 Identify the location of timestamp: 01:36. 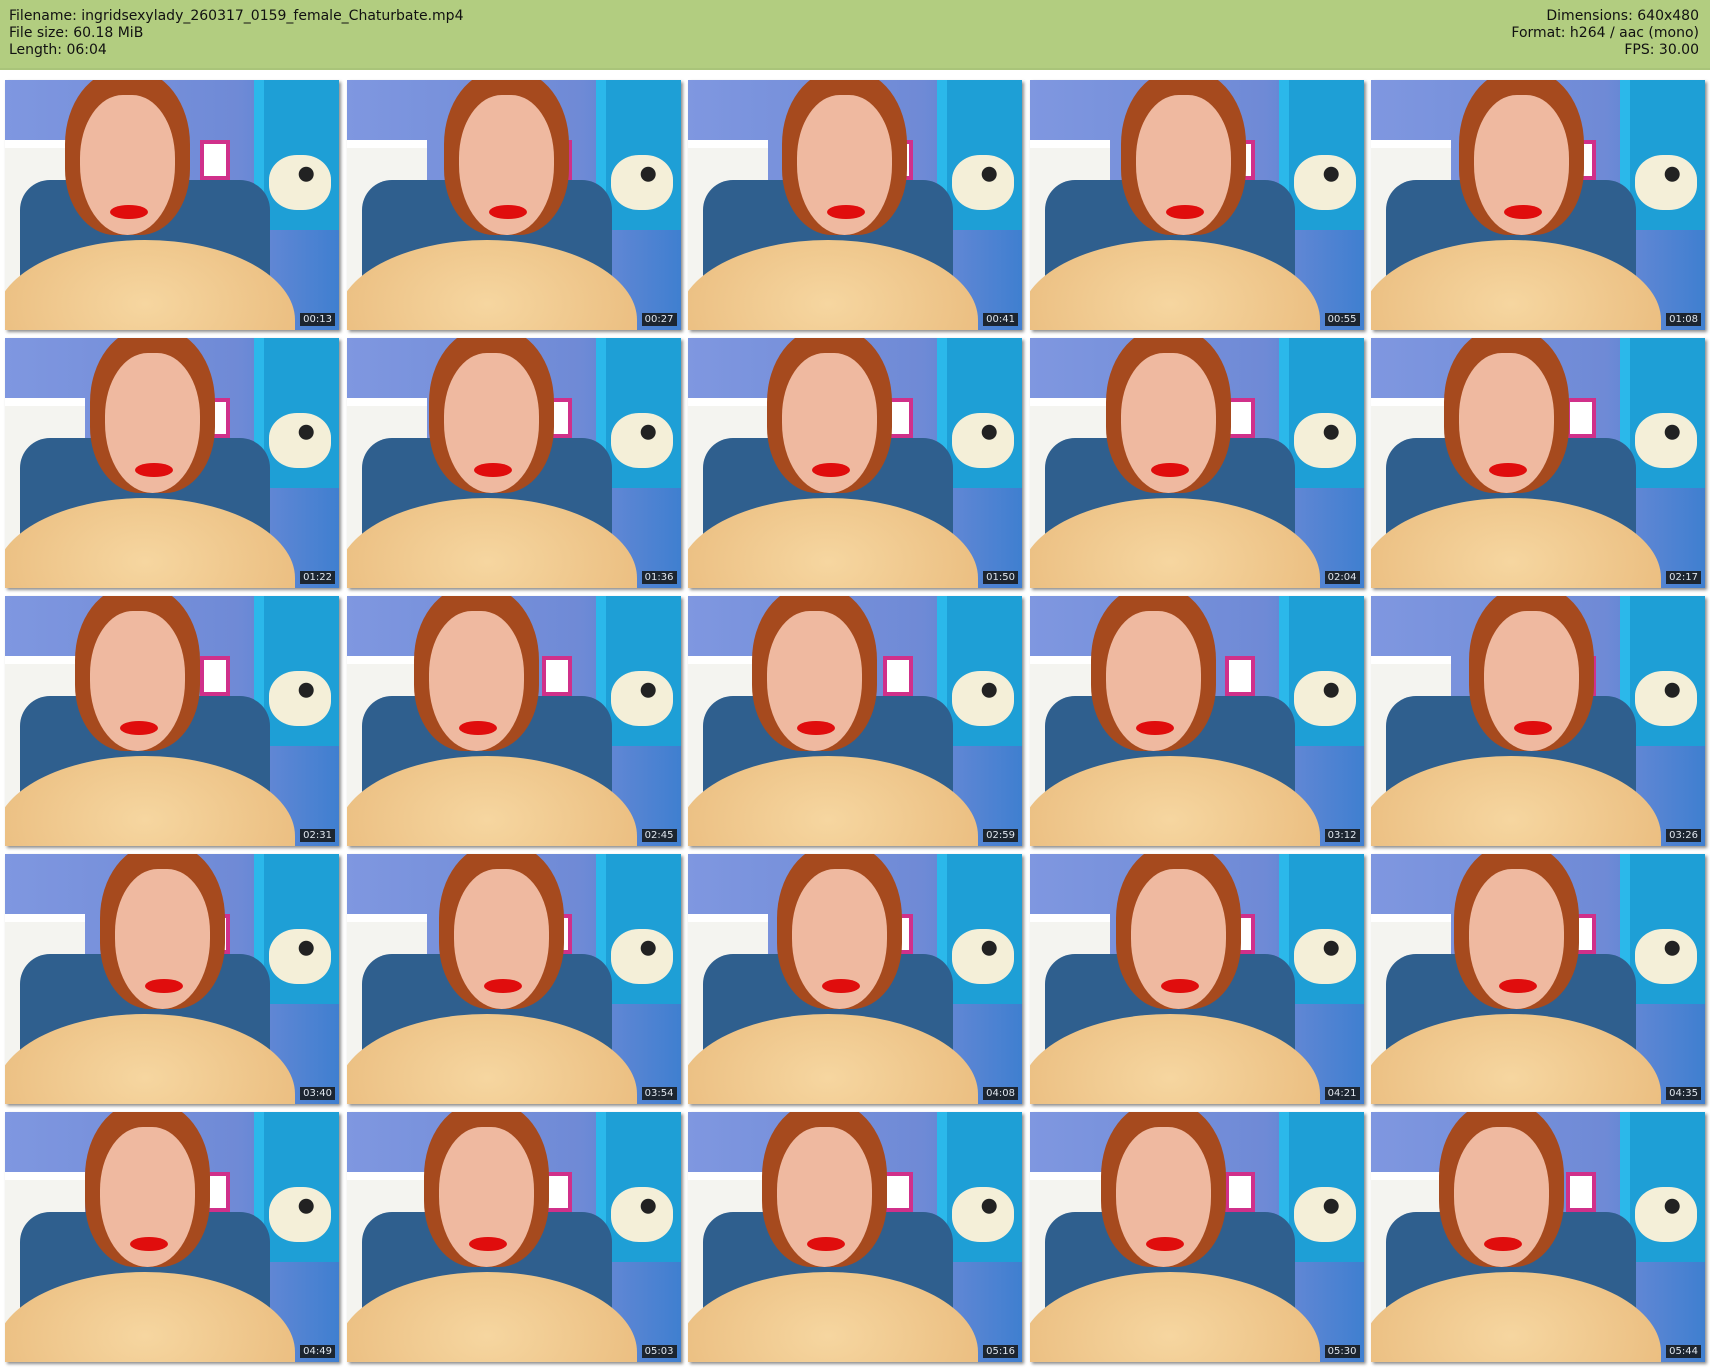
(659, 577).